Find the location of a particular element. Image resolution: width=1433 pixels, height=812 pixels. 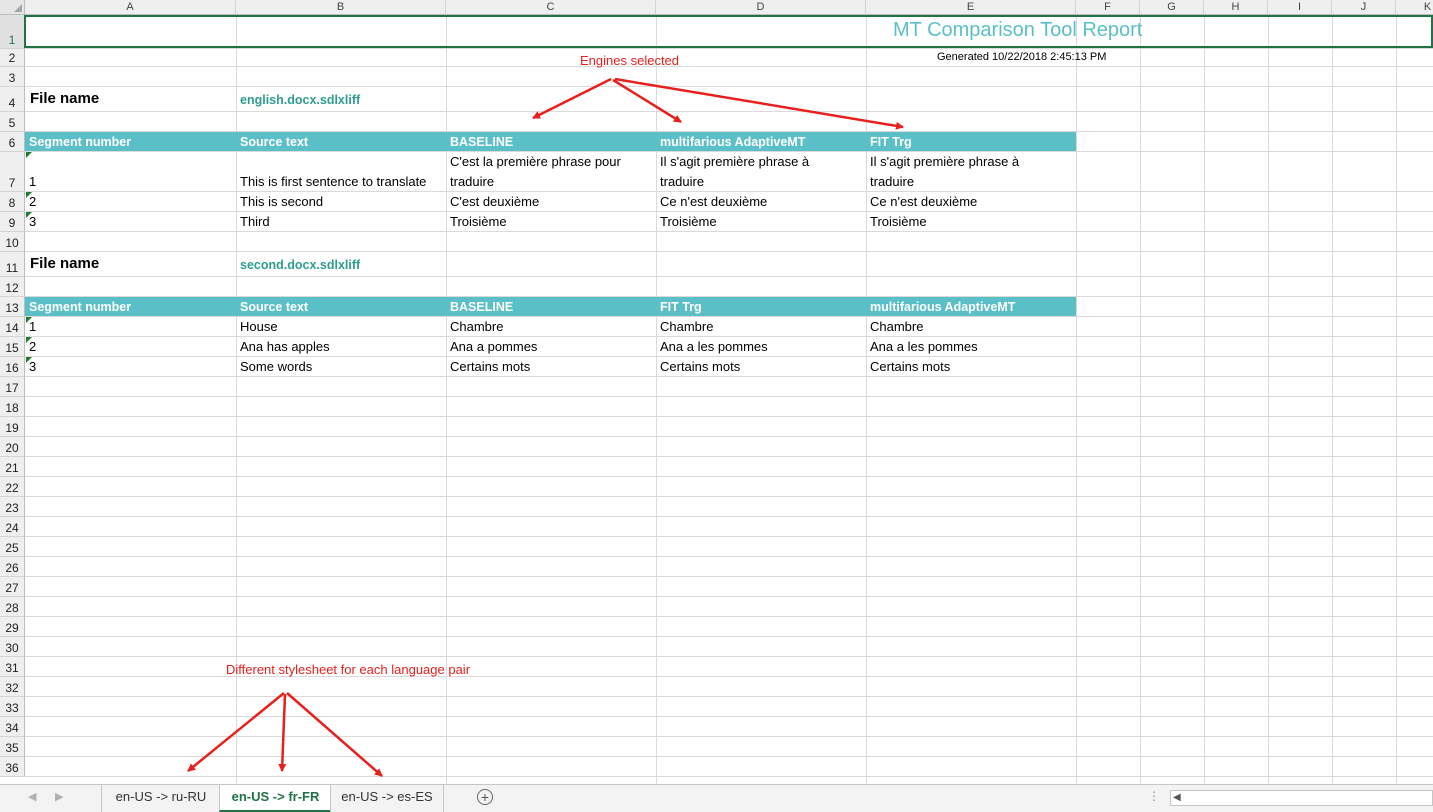

arrow-to-tab1 is located at coordinates (236, 732).